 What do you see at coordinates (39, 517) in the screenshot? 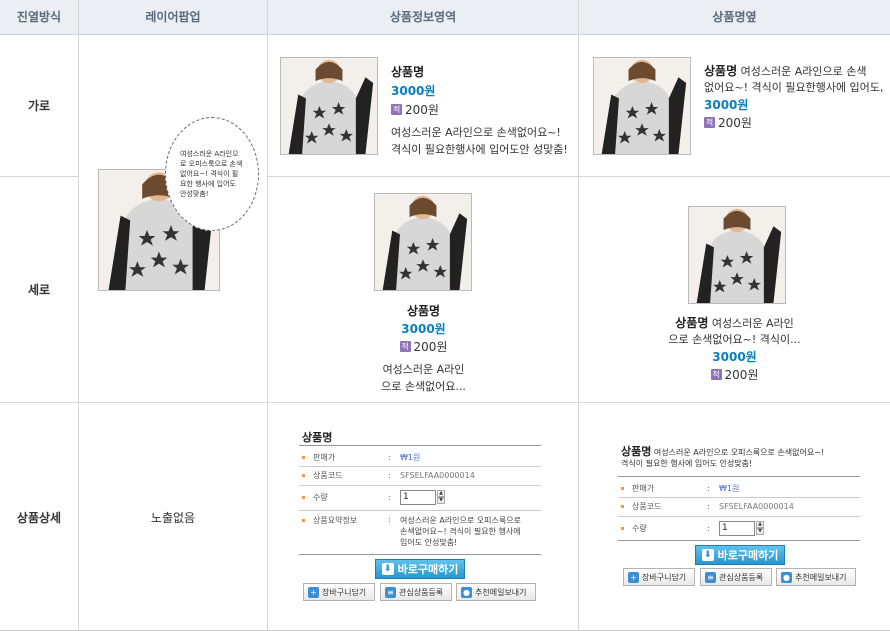
I see `row-label-detail: 상품상세` at bounding box center [39, 517].